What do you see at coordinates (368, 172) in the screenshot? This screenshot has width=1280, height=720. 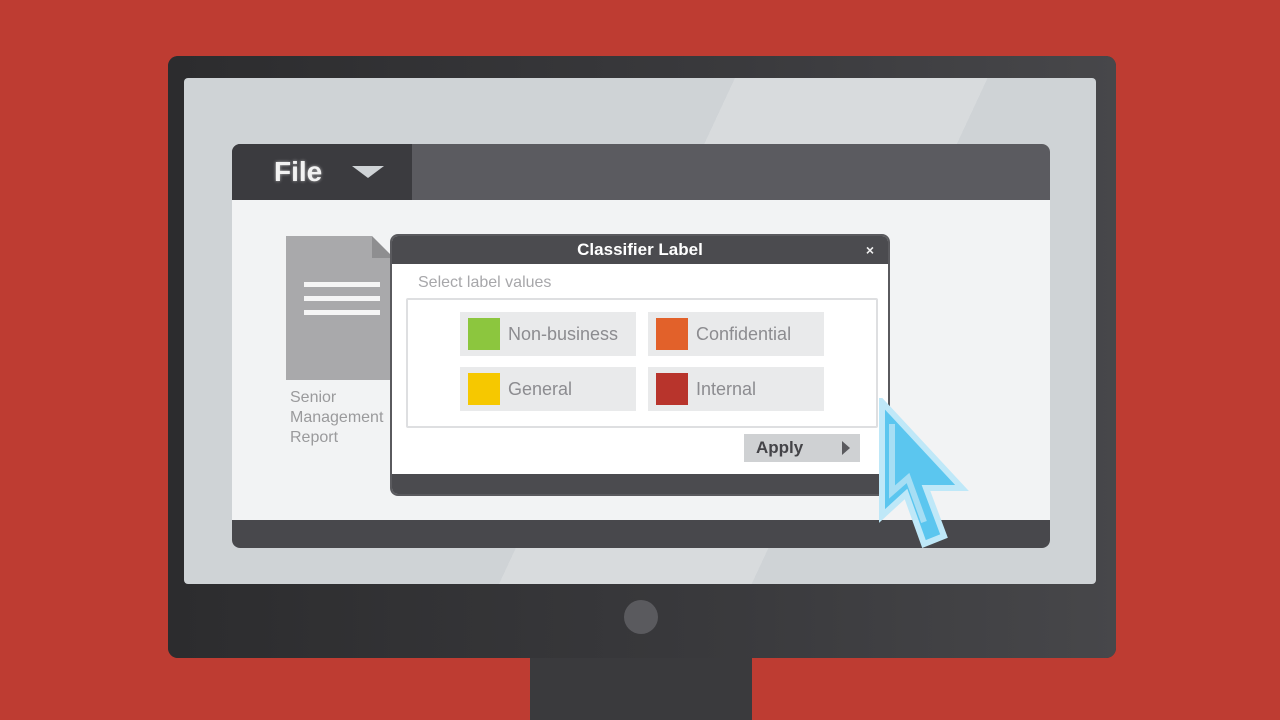 I see `chevron-down-icon` at bounding box center [368, 172].